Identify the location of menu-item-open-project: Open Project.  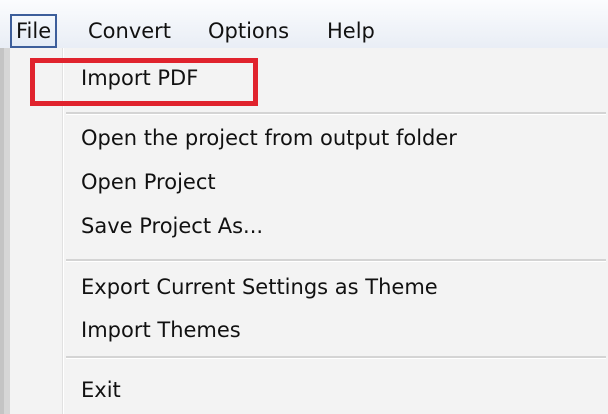
(309, 182).